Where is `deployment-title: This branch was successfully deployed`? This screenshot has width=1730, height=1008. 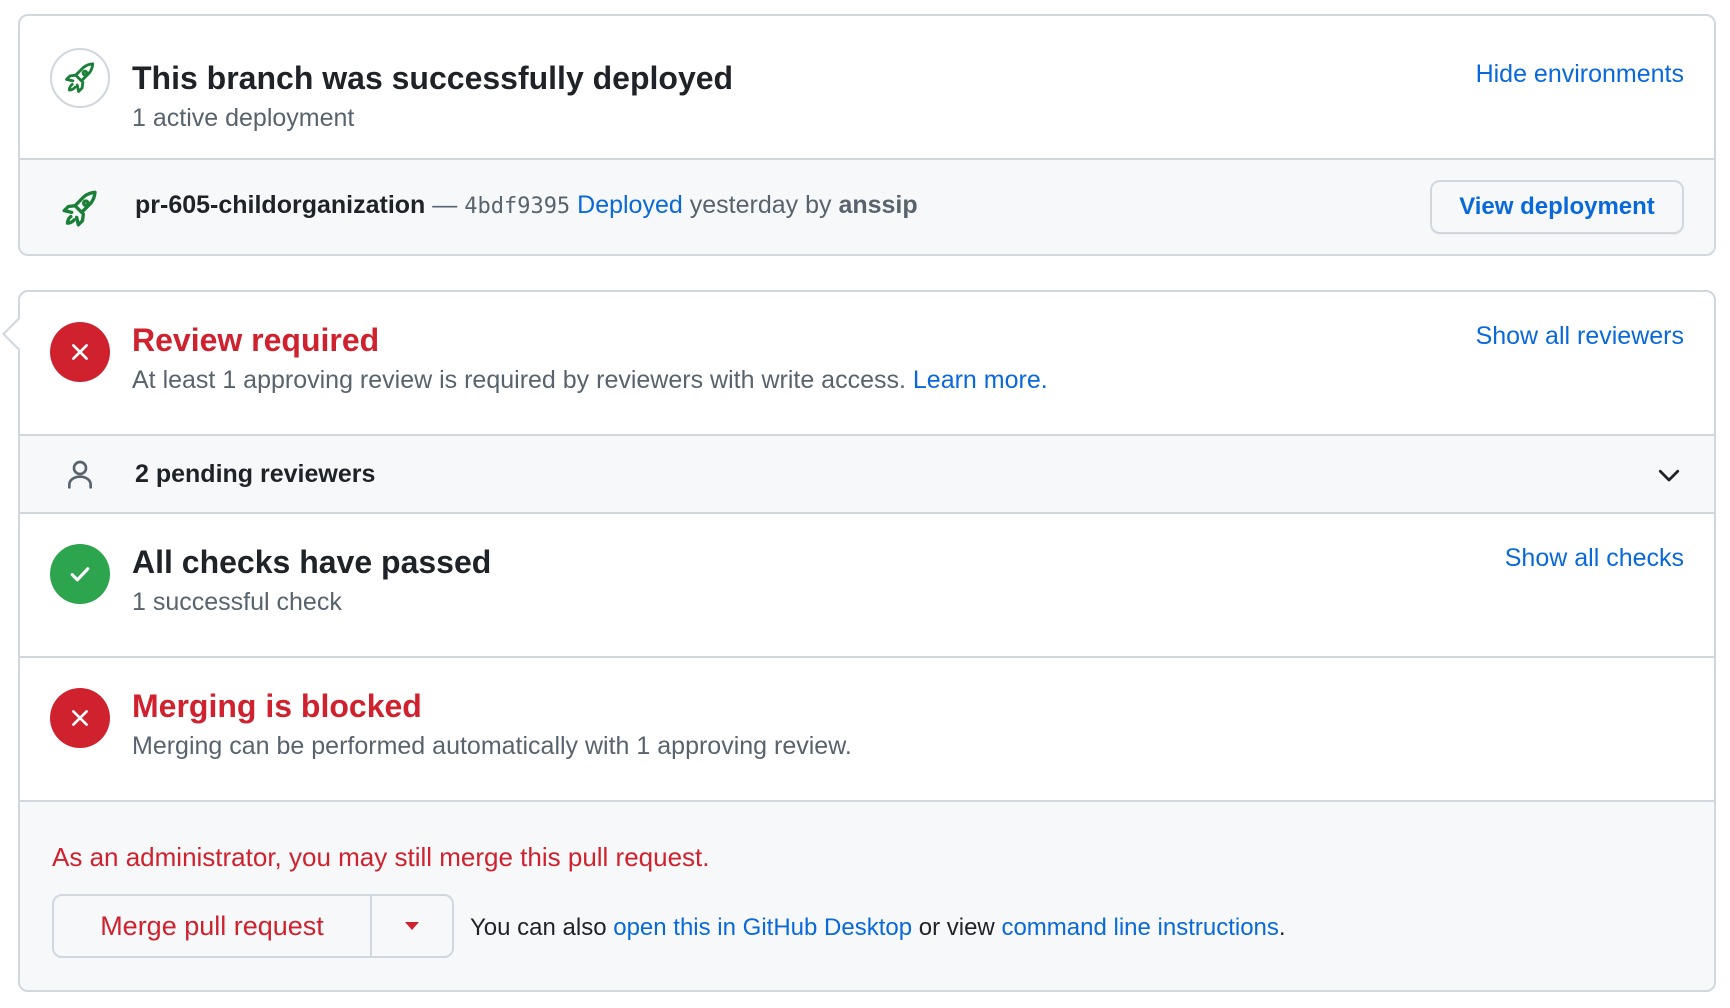 deployment-title: This branch was successfully deployed is located at coordinates (433, 78).